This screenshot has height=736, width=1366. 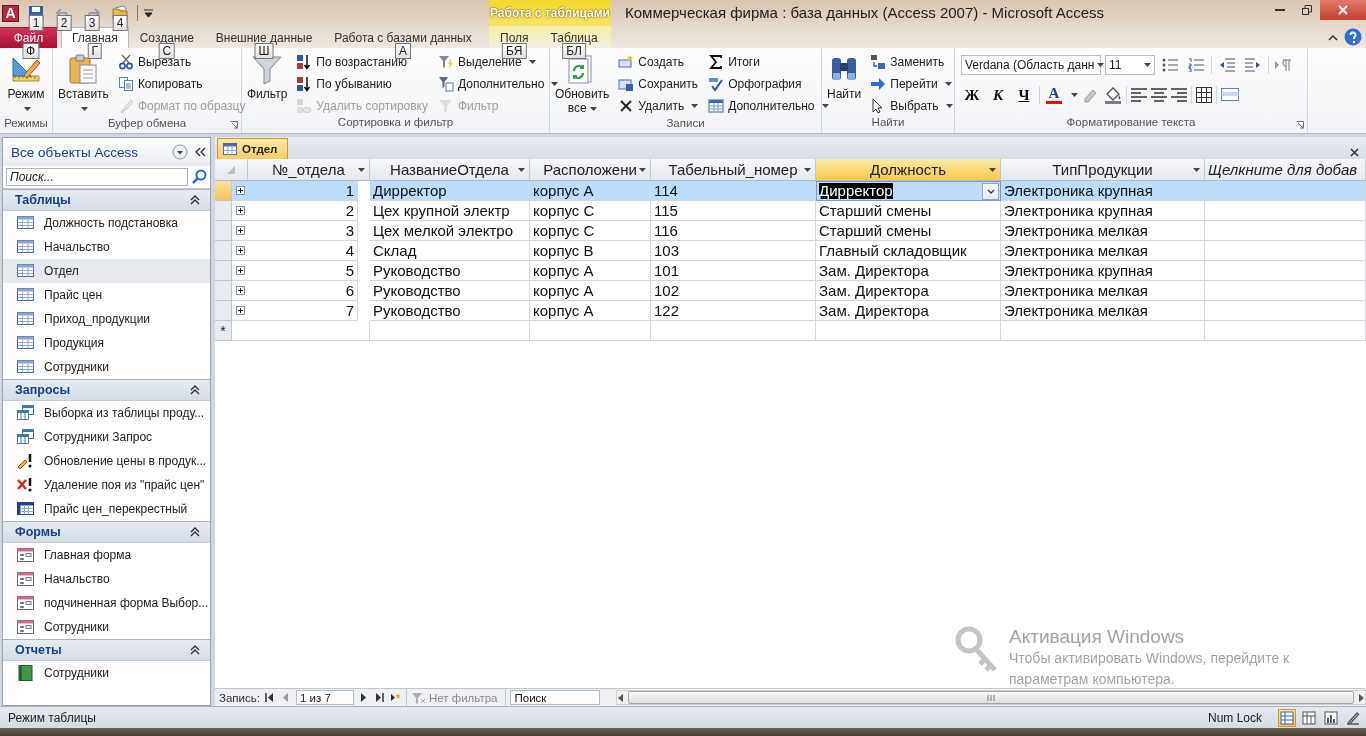 I want to click on first-record-icon, so click(x=270, y=697).